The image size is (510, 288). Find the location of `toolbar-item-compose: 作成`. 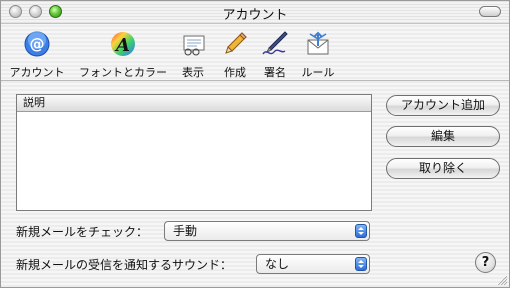

toolbar-item-compose: 作成 is located at coordinates (235, 54).